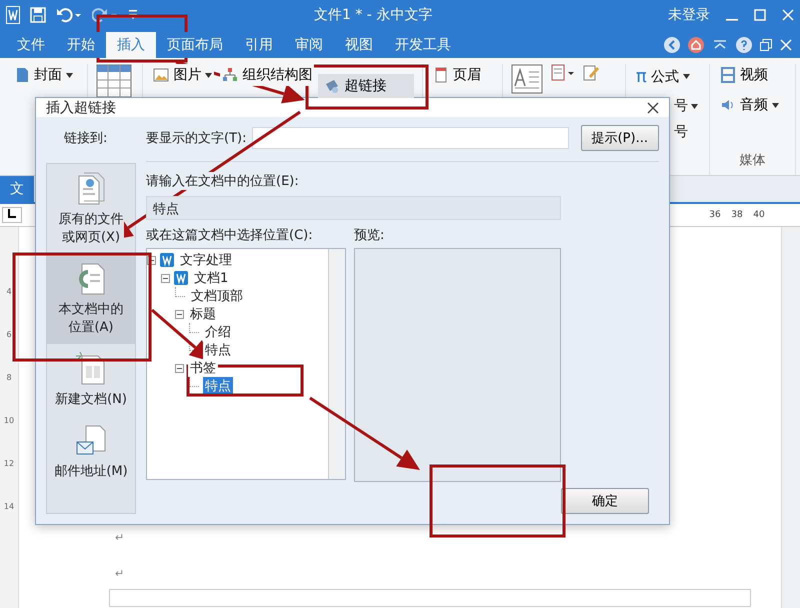 Image resolution: width=800 pixels, height=608 pixels. What do you see at coordinates (203, 314) in the screenshot?
I see `tree-item: 标题` at bounding box center [203, 314].